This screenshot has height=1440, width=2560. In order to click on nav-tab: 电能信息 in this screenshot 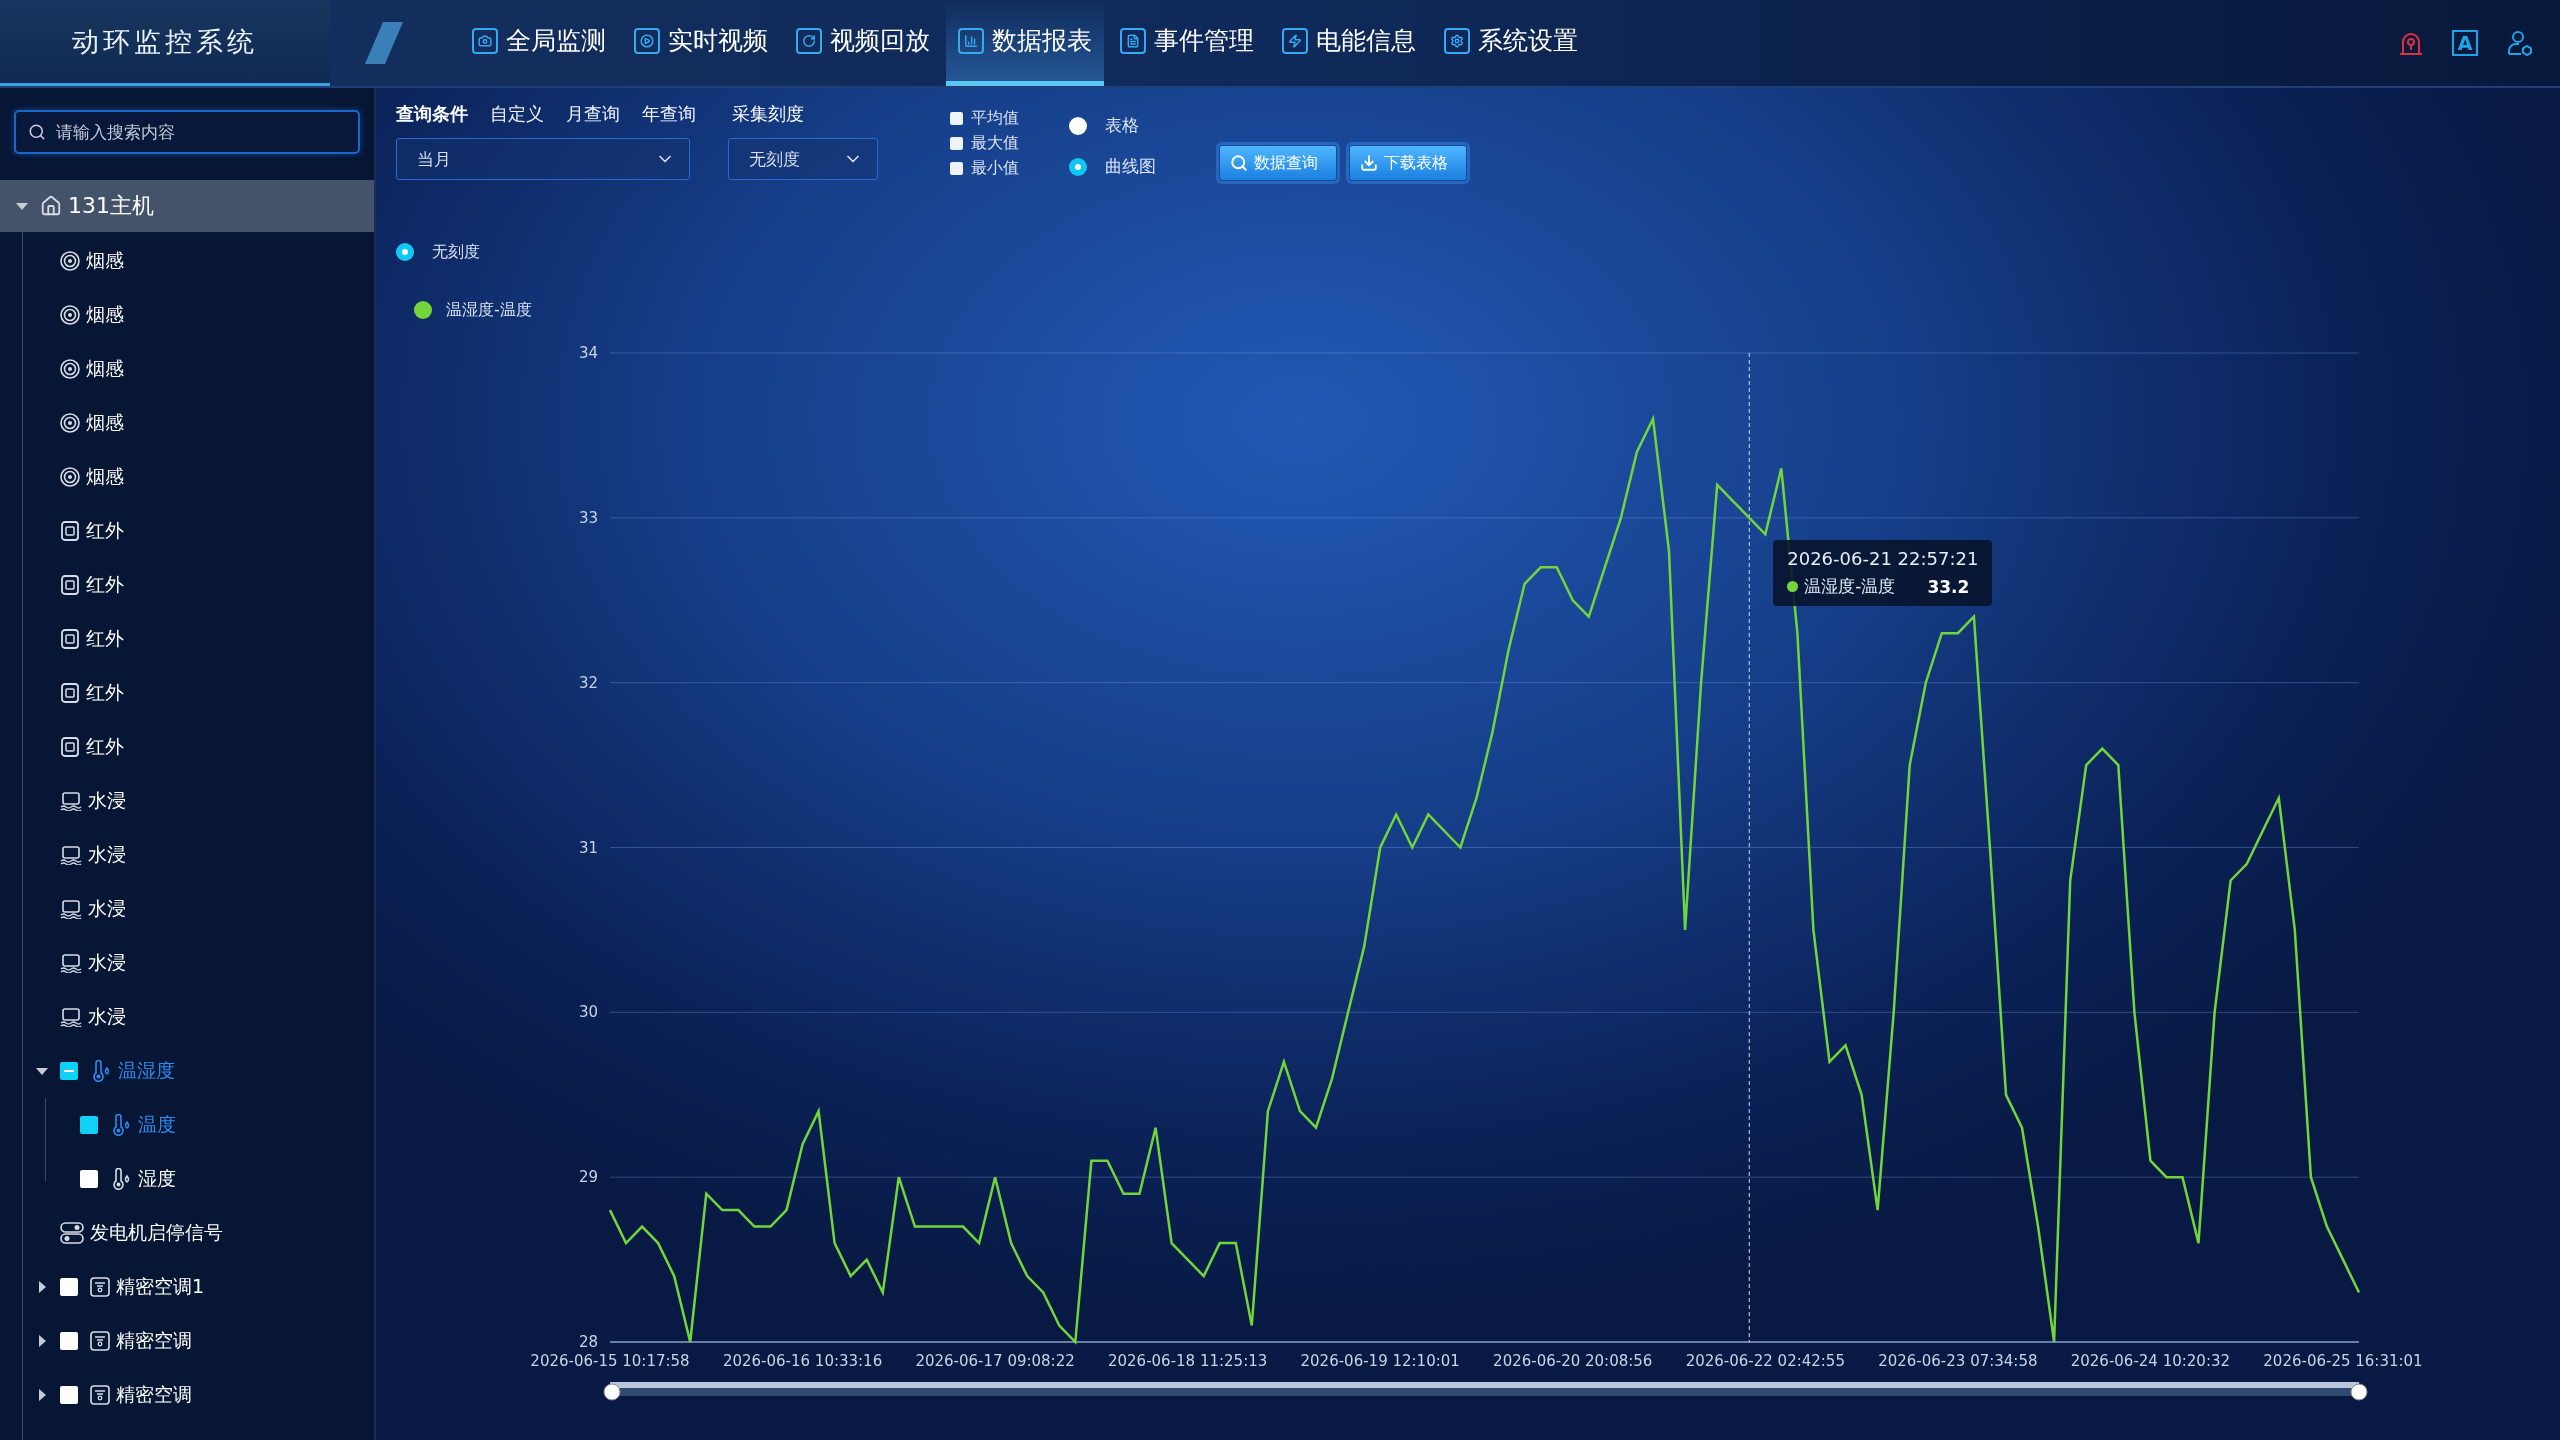, I will do `click(1349, 43)`.